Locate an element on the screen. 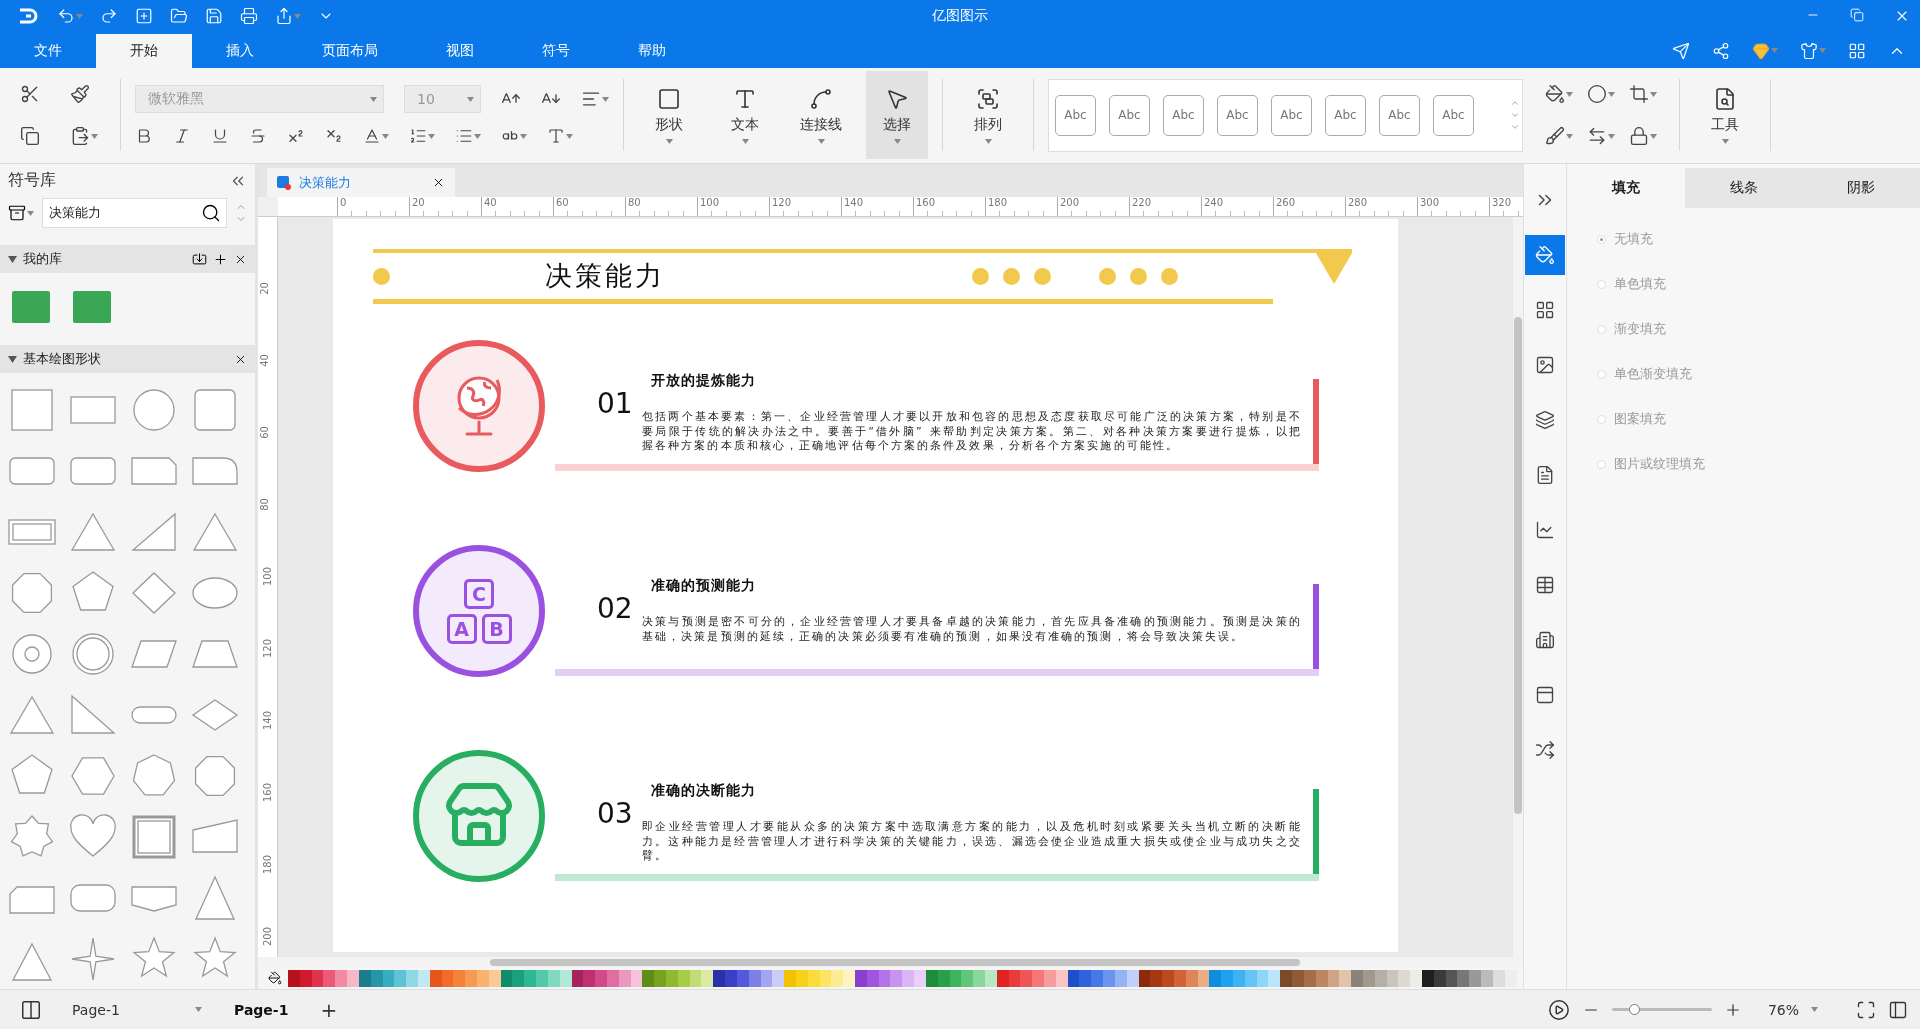 The height and width of the screenshot is (1029, 1920). option-label: 图片或纹理填充 is located at coordinates (1659, 464).